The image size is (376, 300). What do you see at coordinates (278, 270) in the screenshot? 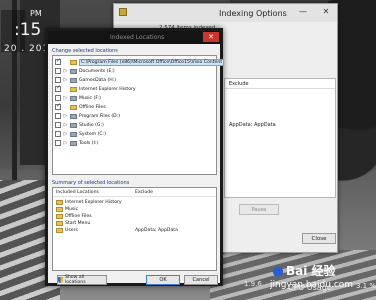
I see `baidu-paw-icon` at bounding box center [278, 270].